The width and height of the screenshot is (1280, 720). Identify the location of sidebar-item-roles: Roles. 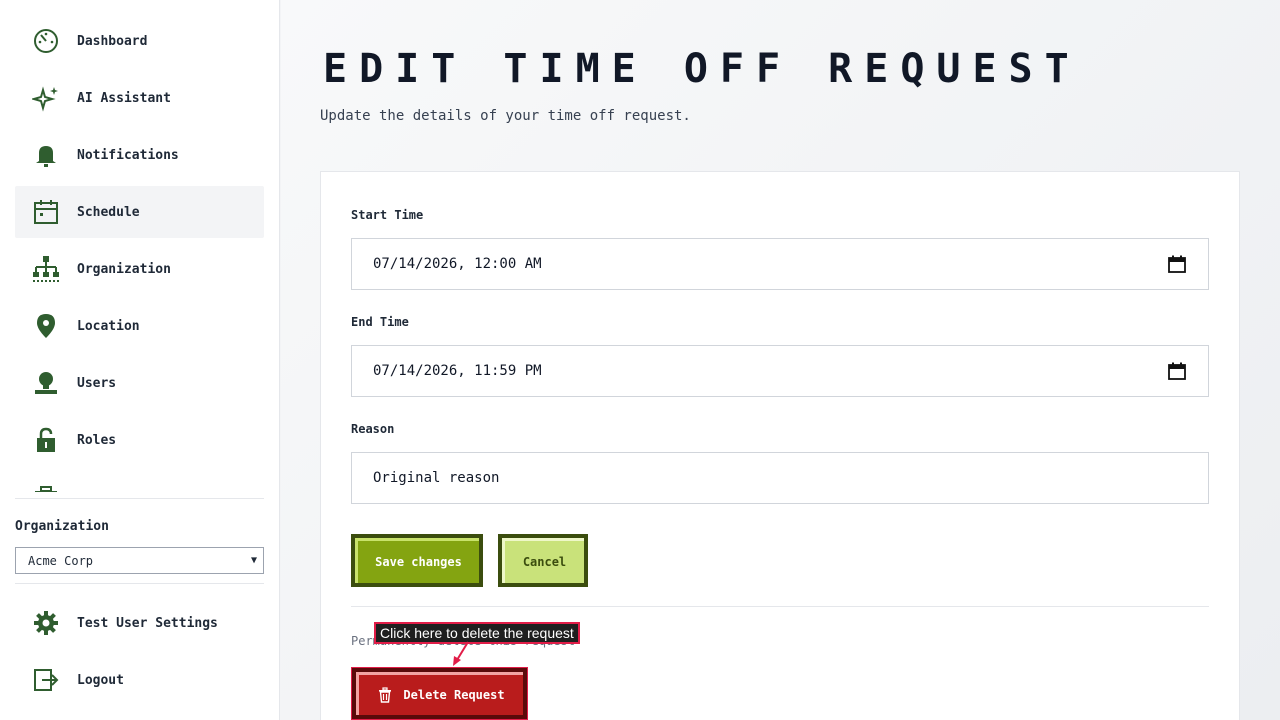
(139, 440).